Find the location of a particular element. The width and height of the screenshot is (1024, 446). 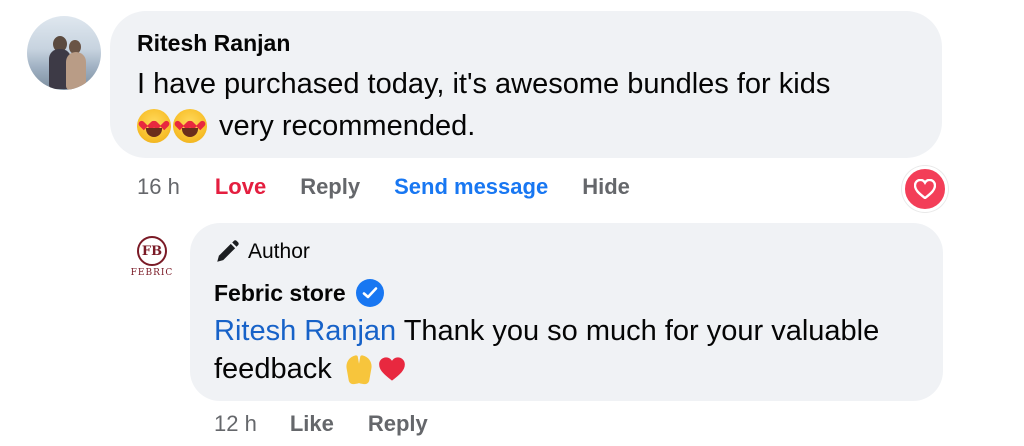

comment-text-line2: very recommended. is located at coordinates (347, 126).